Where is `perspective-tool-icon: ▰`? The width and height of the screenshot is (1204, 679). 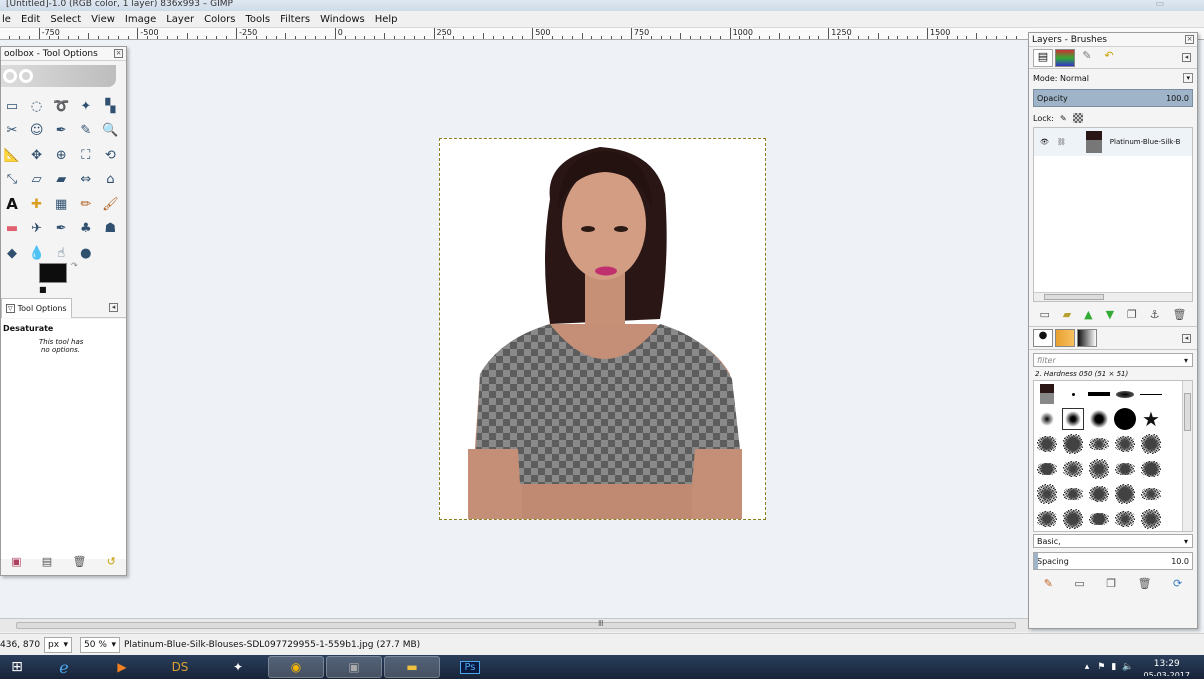 perspective-tool-icon: ▰ is located at coordinates (61, 180).